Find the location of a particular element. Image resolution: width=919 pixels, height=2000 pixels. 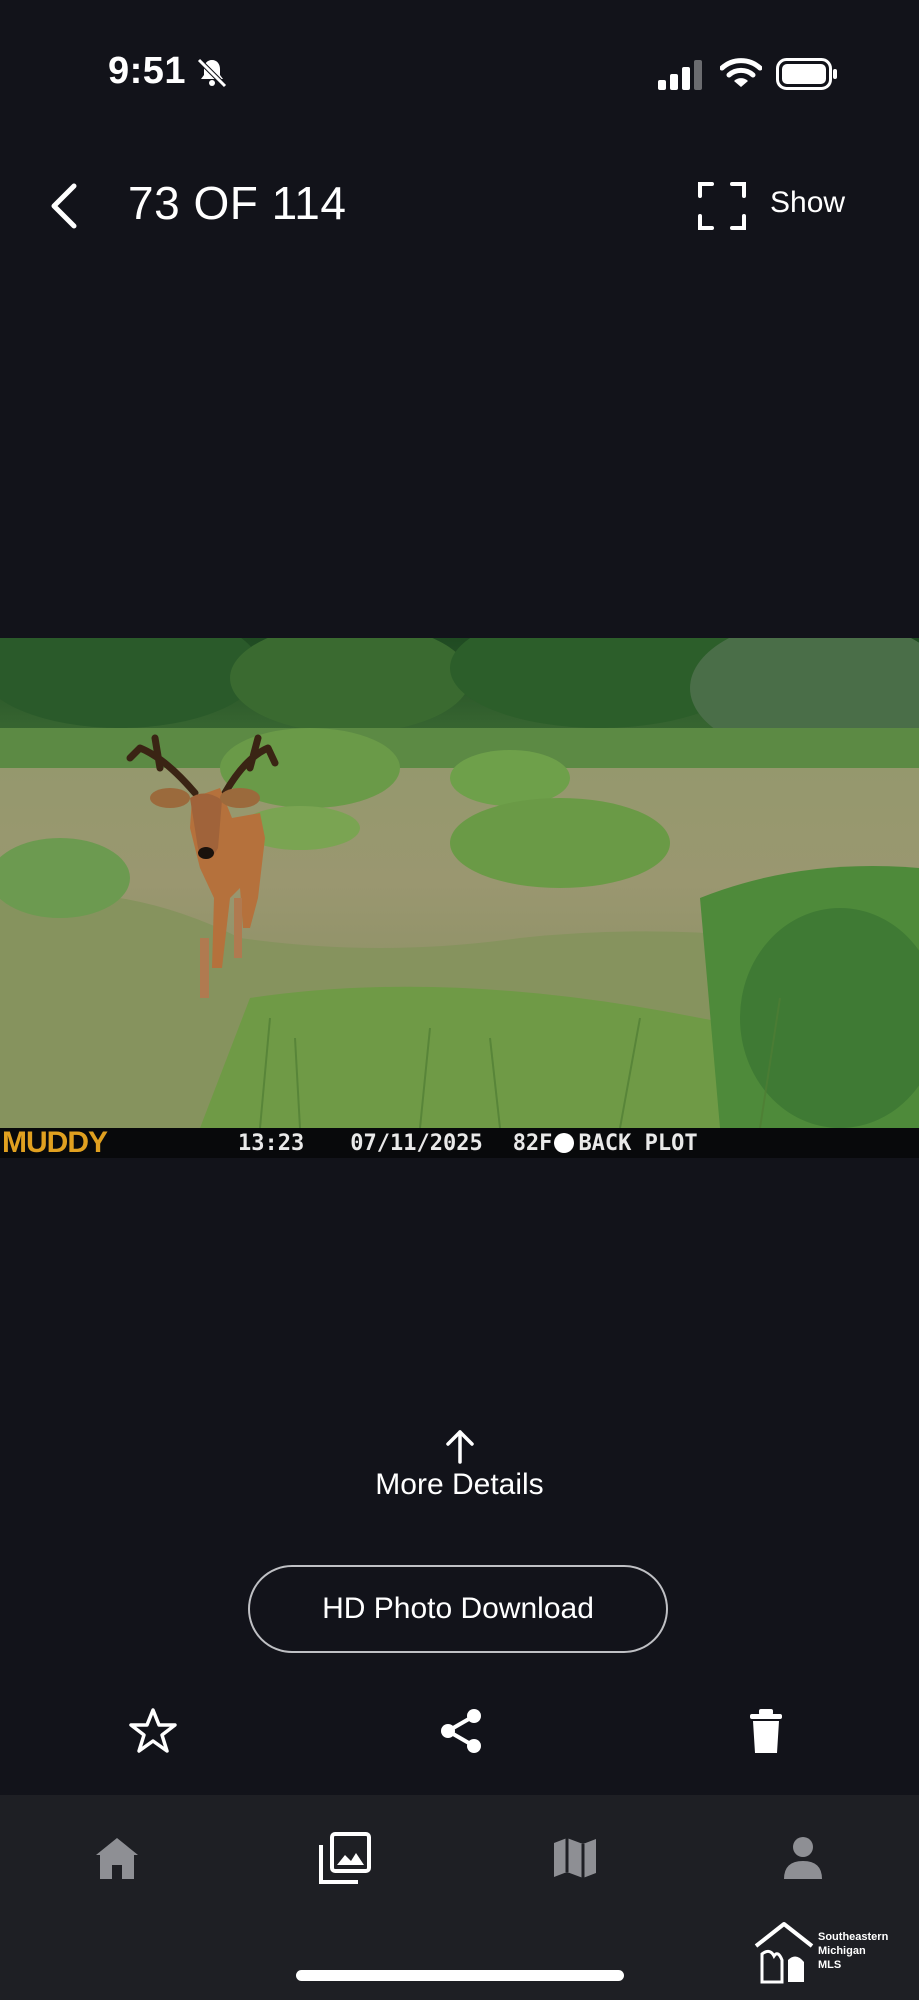

mls-line-2: Michigan is located at coordinates (842, 1951).